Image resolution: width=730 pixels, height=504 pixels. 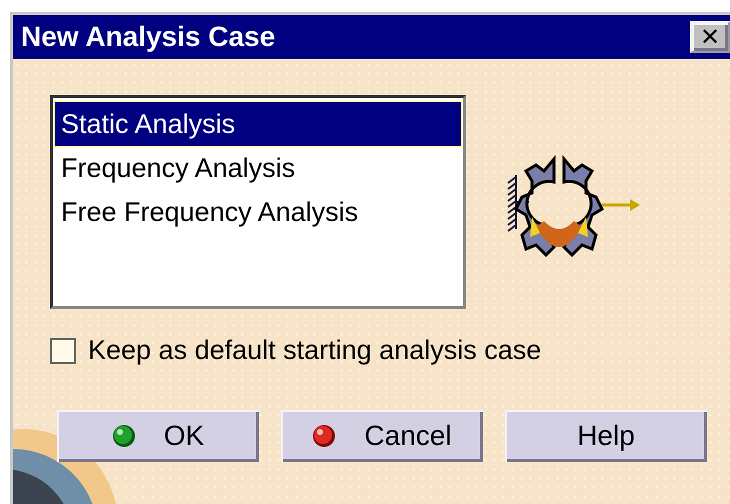 What do you see at coordinates (63, 351) in the screenshot?
I see `checkbox` at bounding box center [63, 351].